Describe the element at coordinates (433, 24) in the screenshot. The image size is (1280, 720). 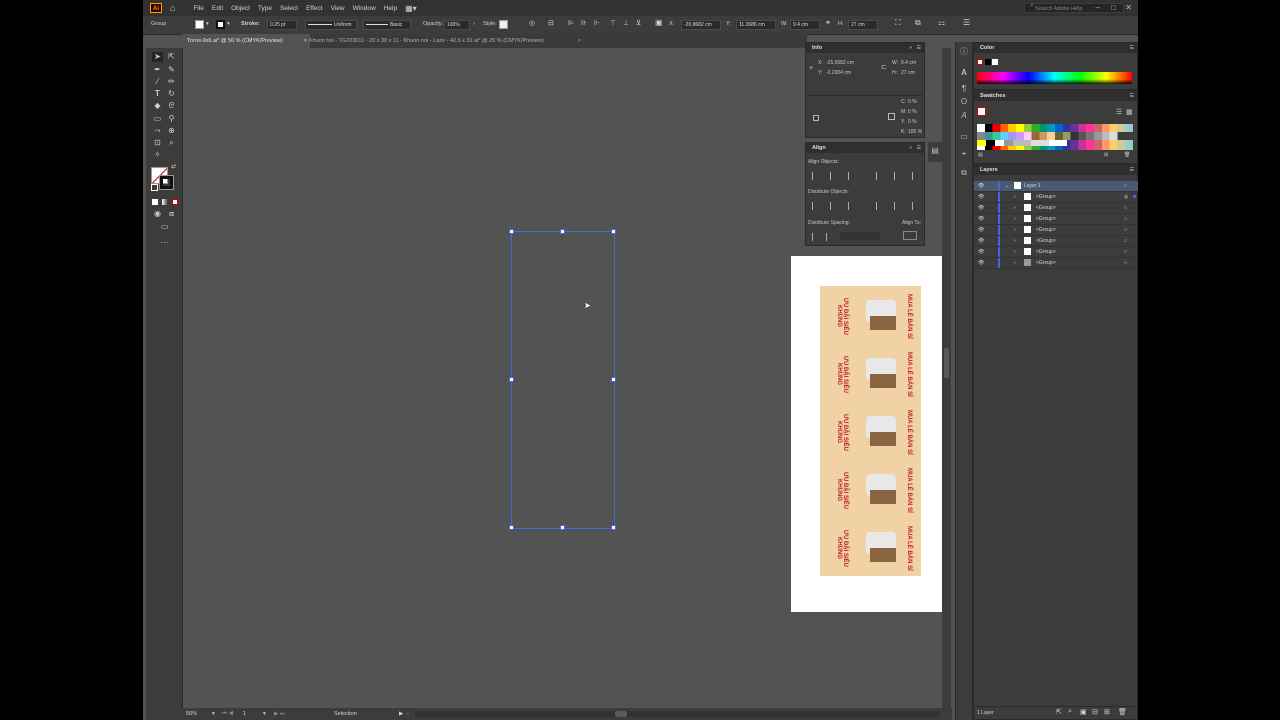
I see `opacity-label: Opacity:` at that location.